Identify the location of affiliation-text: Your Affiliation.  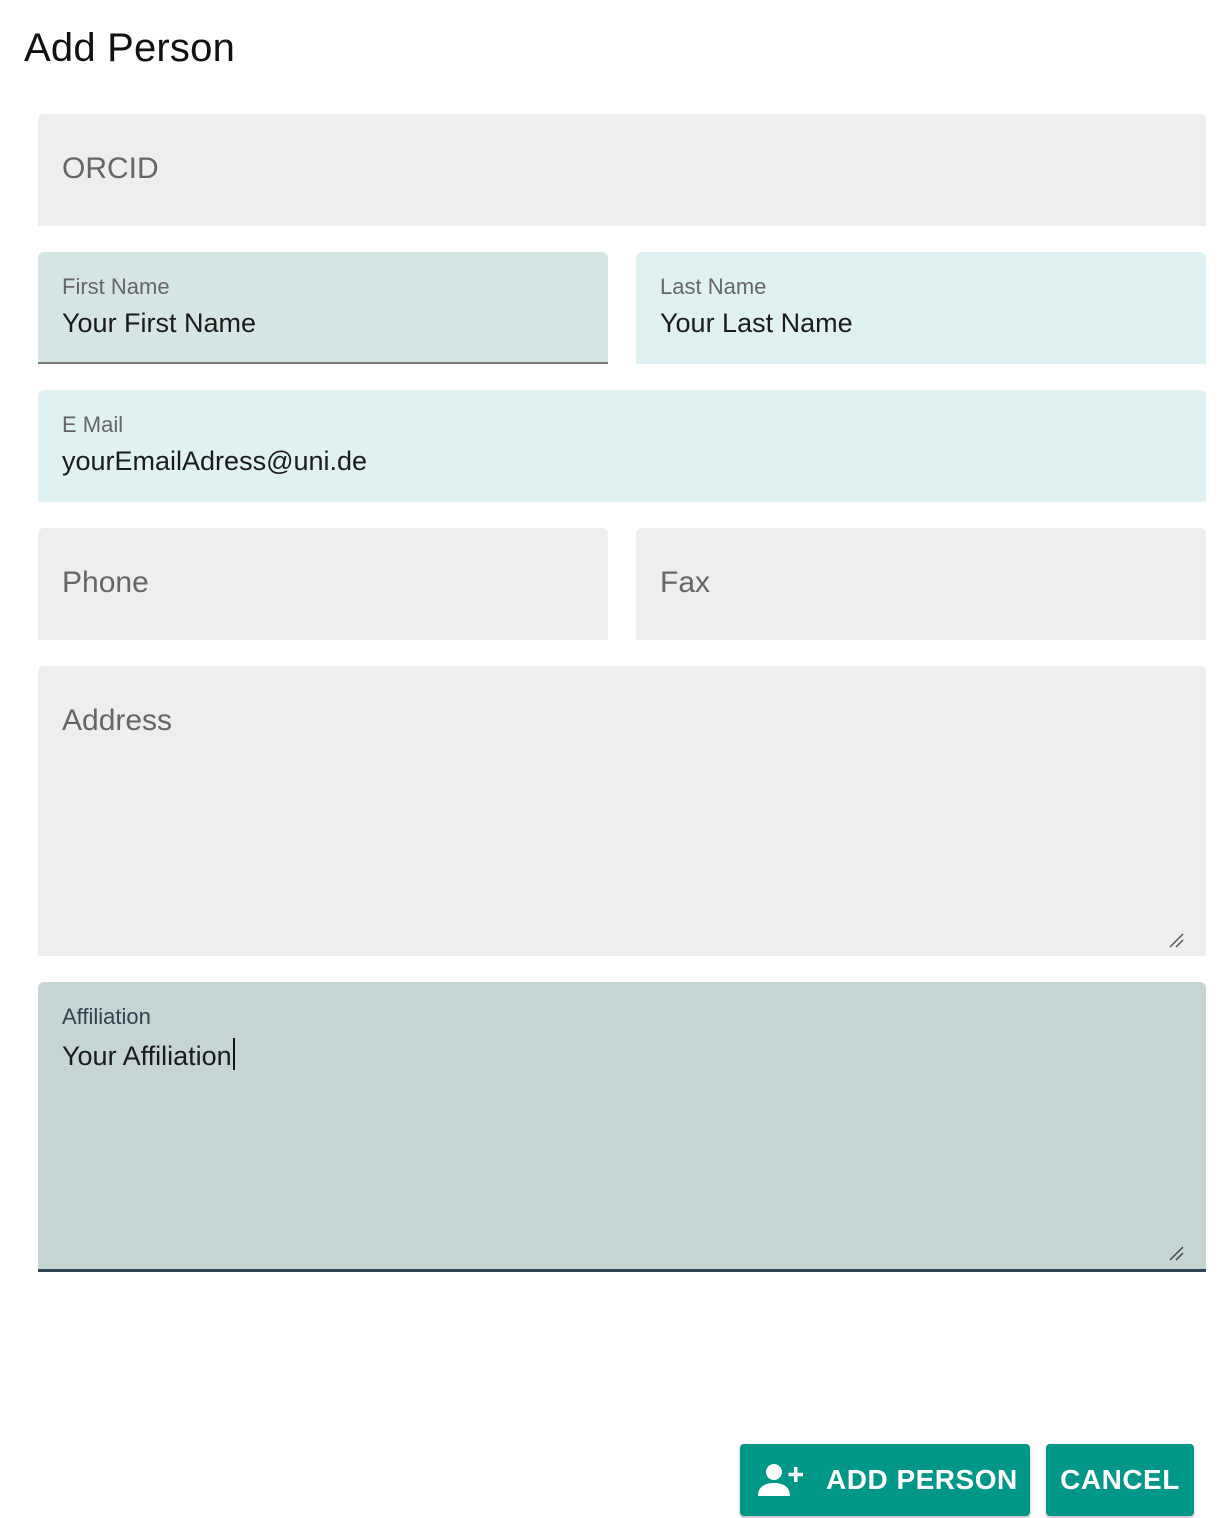
(147, 1056).